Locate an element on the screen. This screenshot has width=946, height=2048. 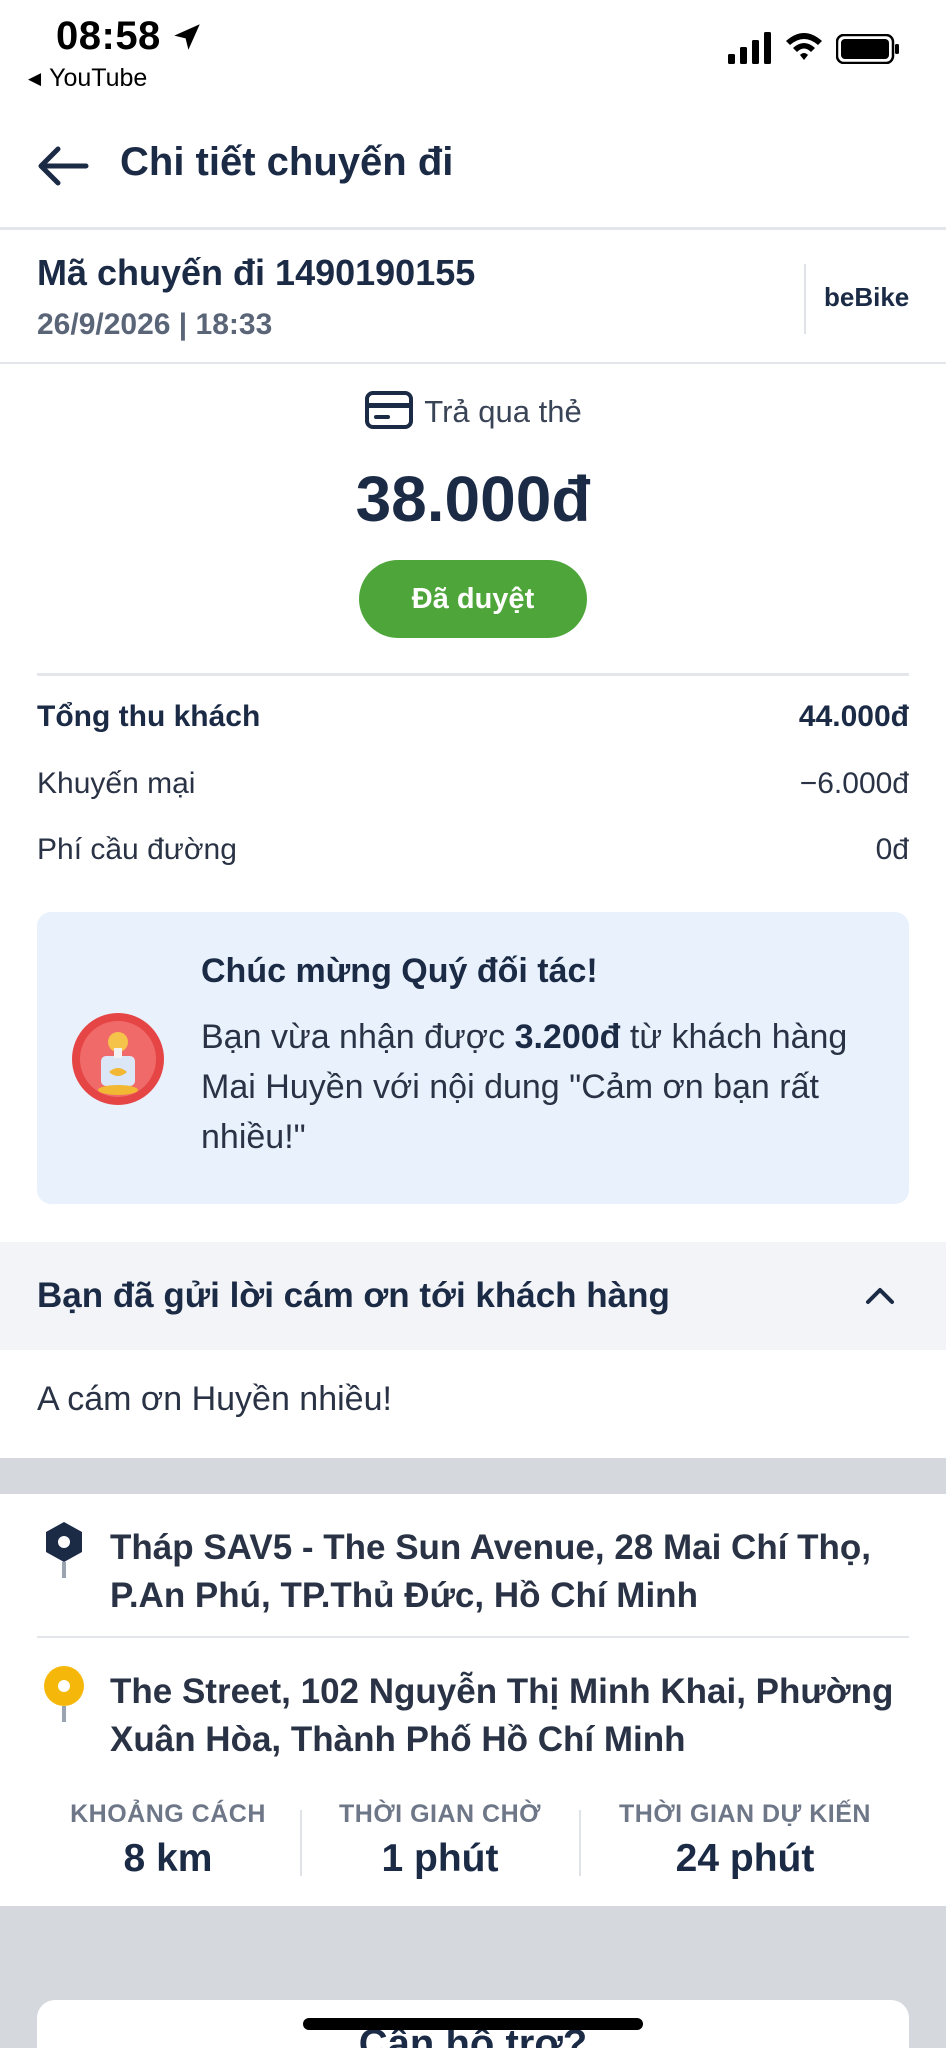
status-bar: 08:58 ◀ YouTube is located at coordinates (473, 50).